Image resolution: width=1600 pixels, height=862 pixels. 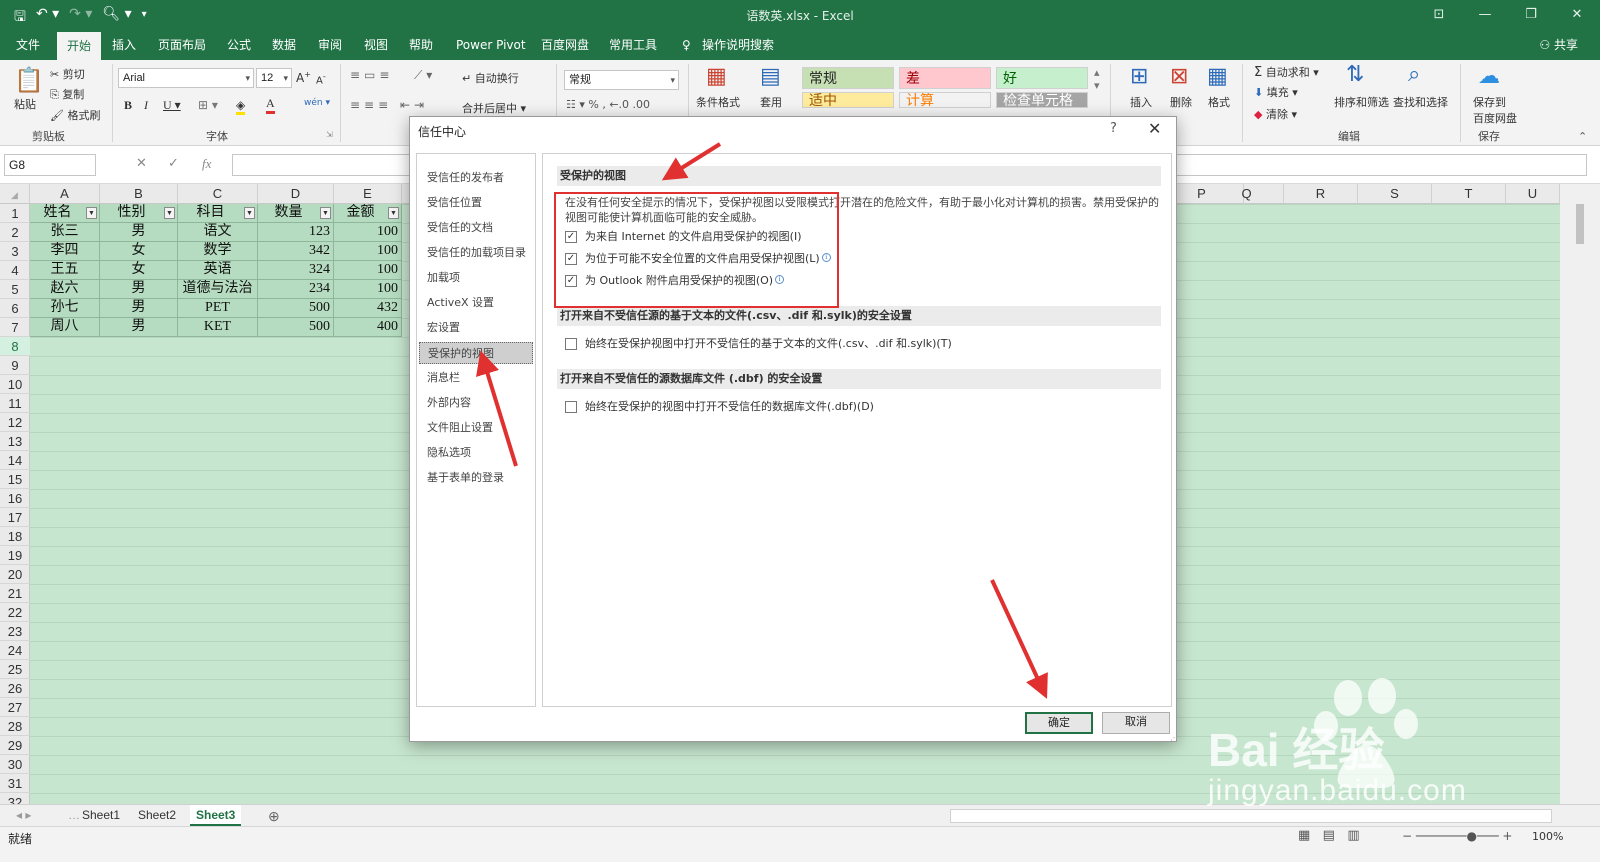 What do you see at coordinates (691, 161) in the screenshot?
I see `arrow-to-section-title` at bounding box center [691, 161].